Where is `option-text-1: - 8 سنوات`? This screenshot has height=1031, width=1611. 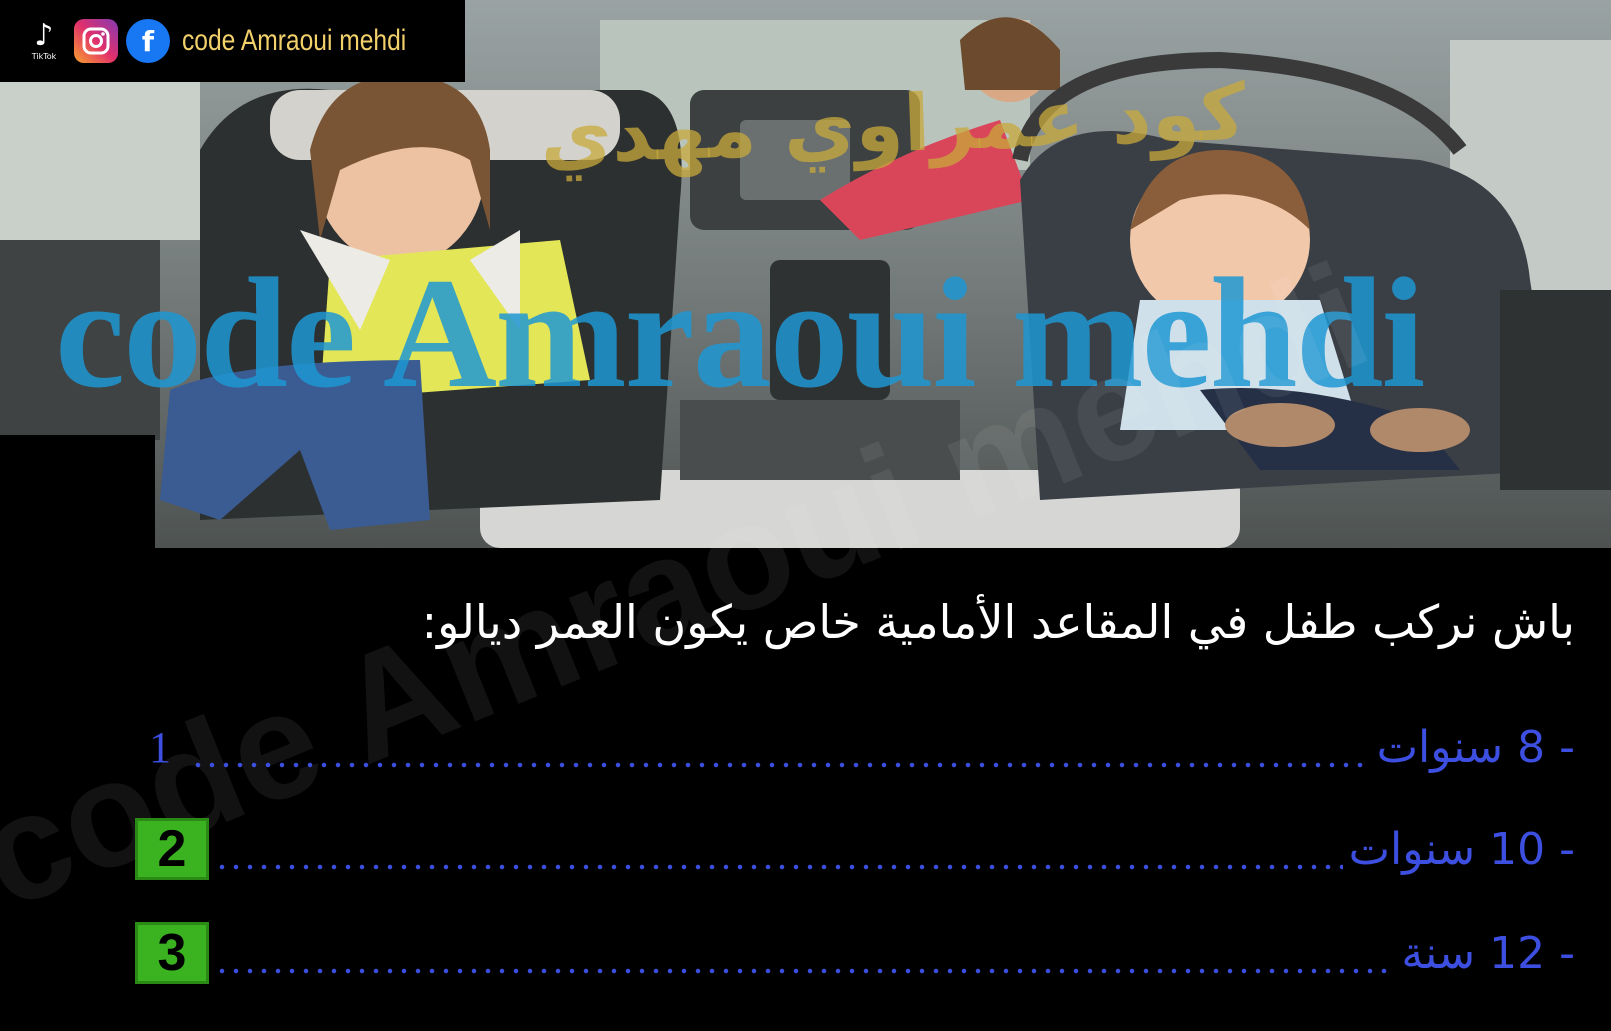 option-text-1: - 8 سنوات is located at coordinates (1475, 747).